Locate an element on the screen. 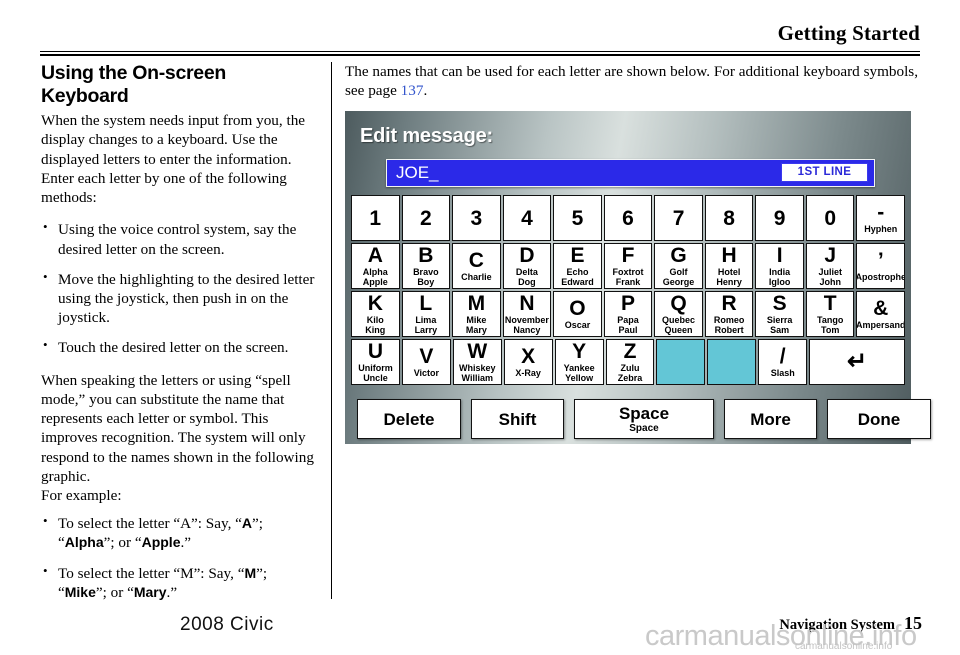 This screenshot has width=960, height=655. key-sublabel-line: Victor is located at coordinates (426, 372).